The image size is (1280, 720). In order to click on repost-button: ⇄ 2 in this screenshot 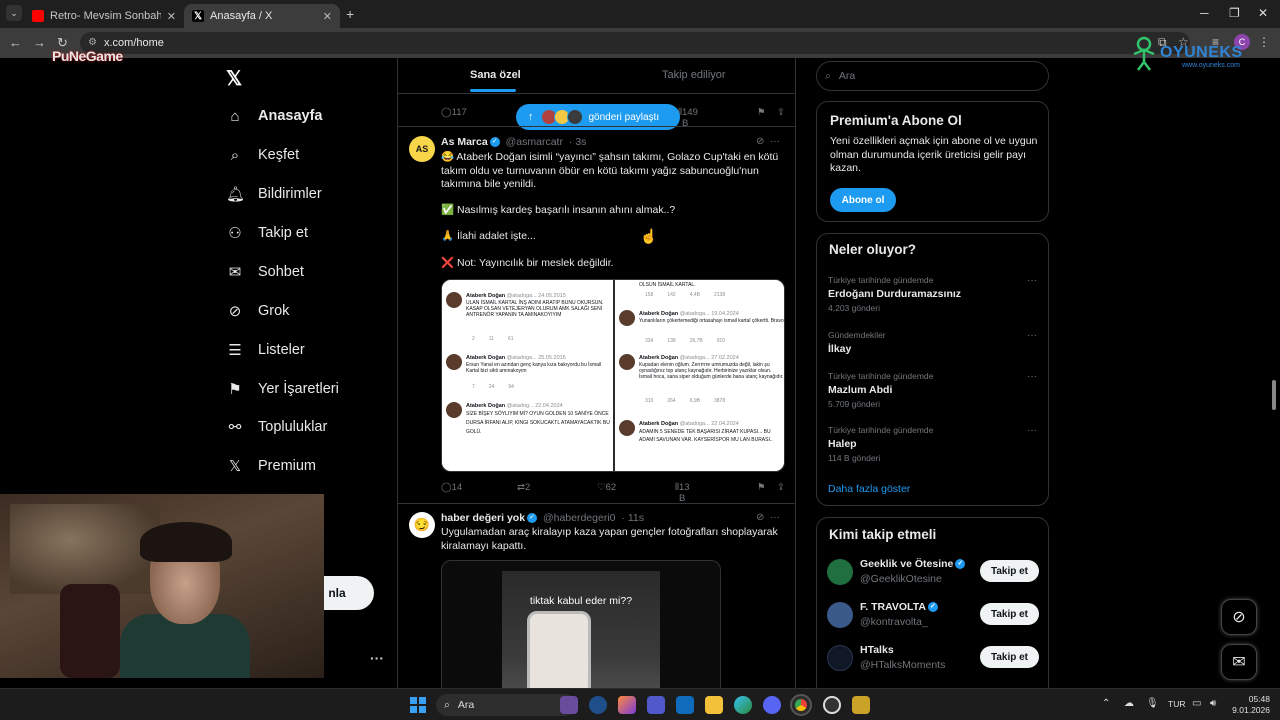, I will do `click(523, 487)`.